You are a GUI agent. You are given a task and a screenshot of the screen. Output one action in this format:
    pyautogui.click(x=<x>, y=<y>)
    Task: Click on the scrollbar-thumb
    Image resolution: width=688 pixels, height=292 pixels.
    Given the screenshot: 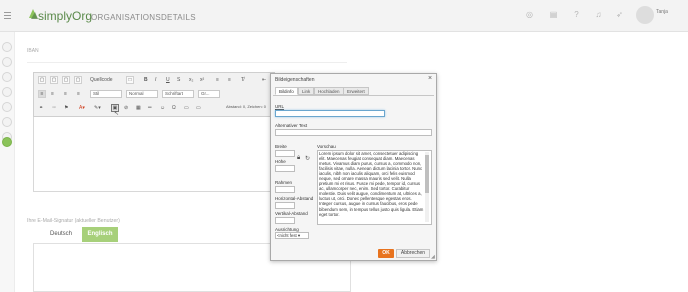 What is the action you would take?
    pyautogui.click(x=427, y=174)
    